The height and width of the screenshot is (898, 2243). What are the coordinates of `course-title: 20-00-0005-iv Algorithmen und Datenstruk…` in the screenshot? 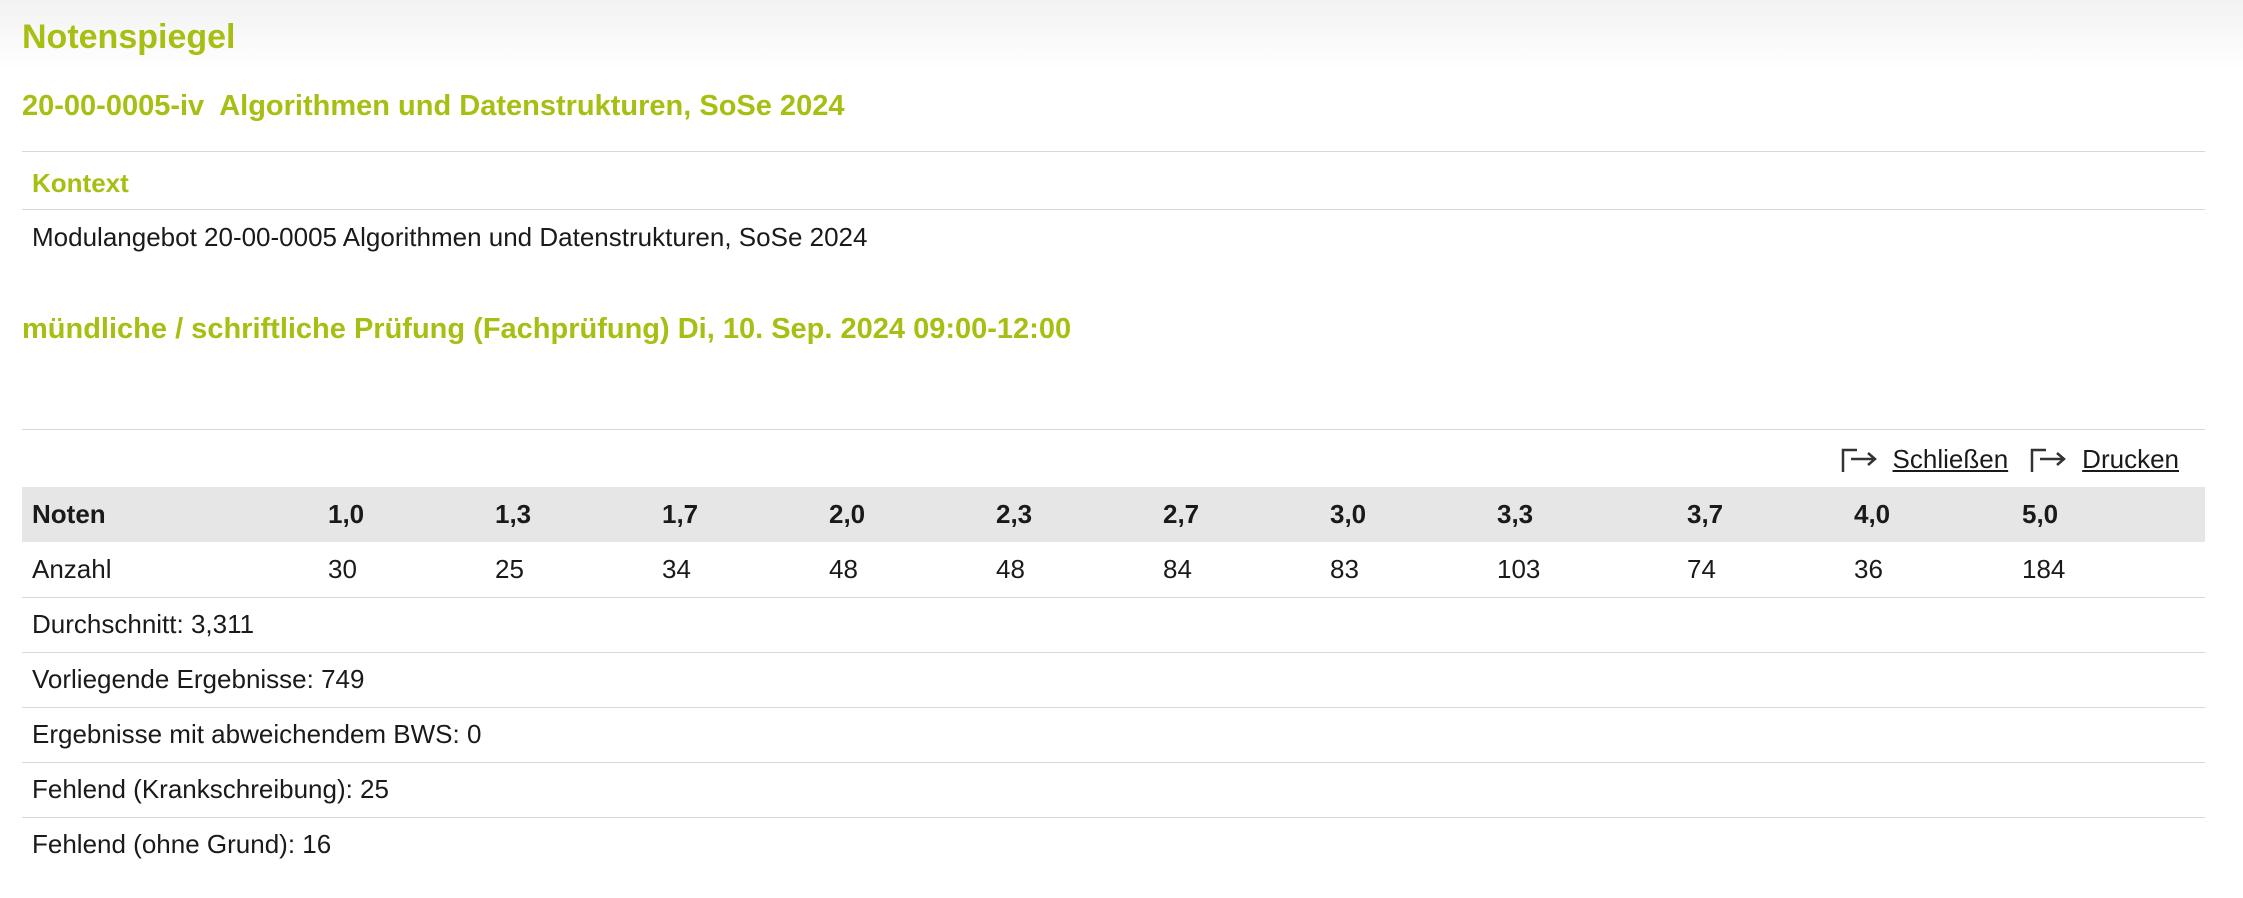 It's located at (433, 106).